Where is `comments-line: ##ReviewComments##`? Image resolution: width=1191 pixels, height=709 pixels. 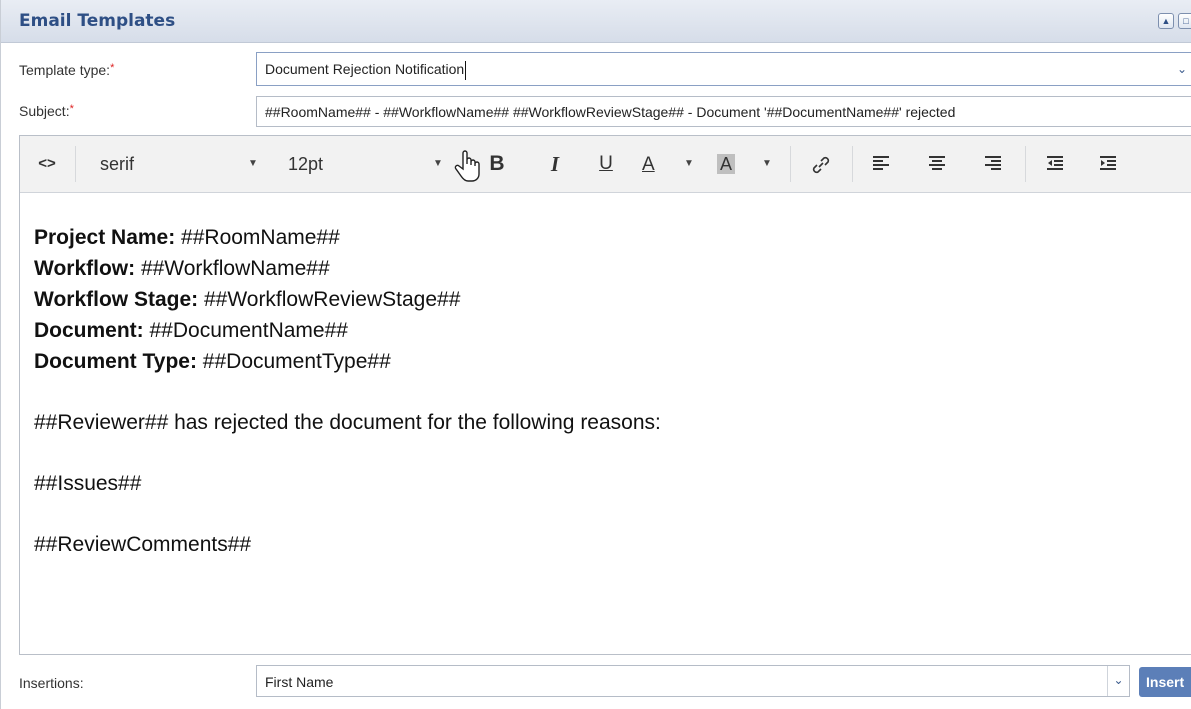
comments-line: ##ReviewComments## is located at coordinates (143, 544).